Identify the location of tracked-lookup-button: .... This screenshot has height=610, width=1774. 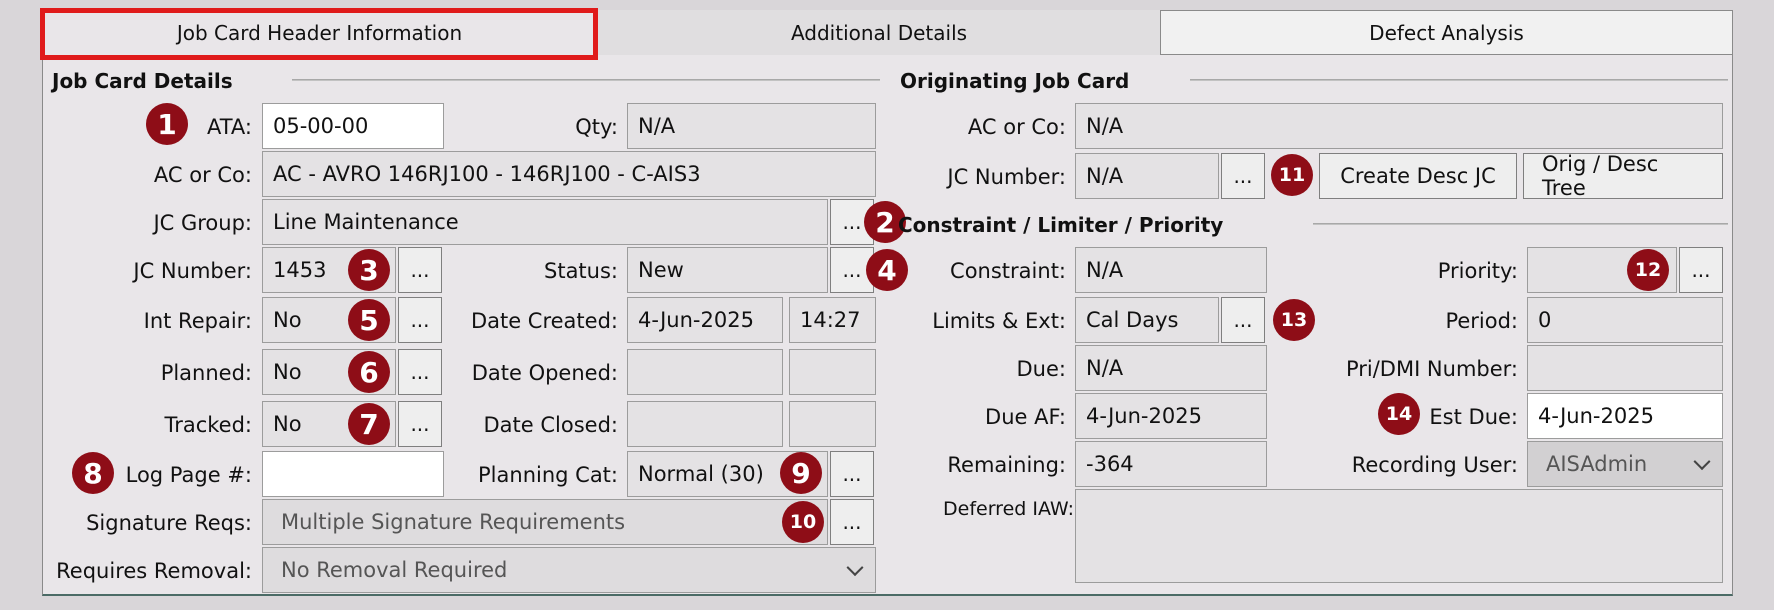
(420, 424).